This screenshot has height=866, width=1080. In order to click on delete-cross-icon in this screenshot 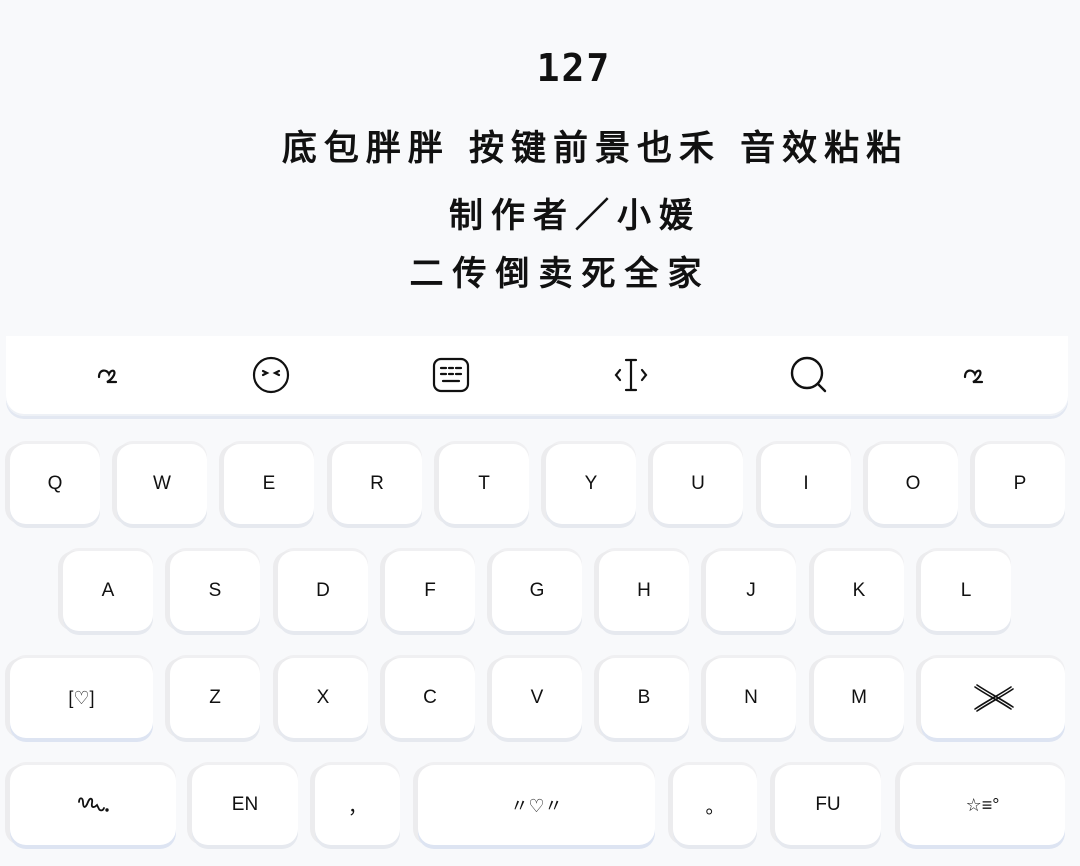, I will do `click(994, 698)`.